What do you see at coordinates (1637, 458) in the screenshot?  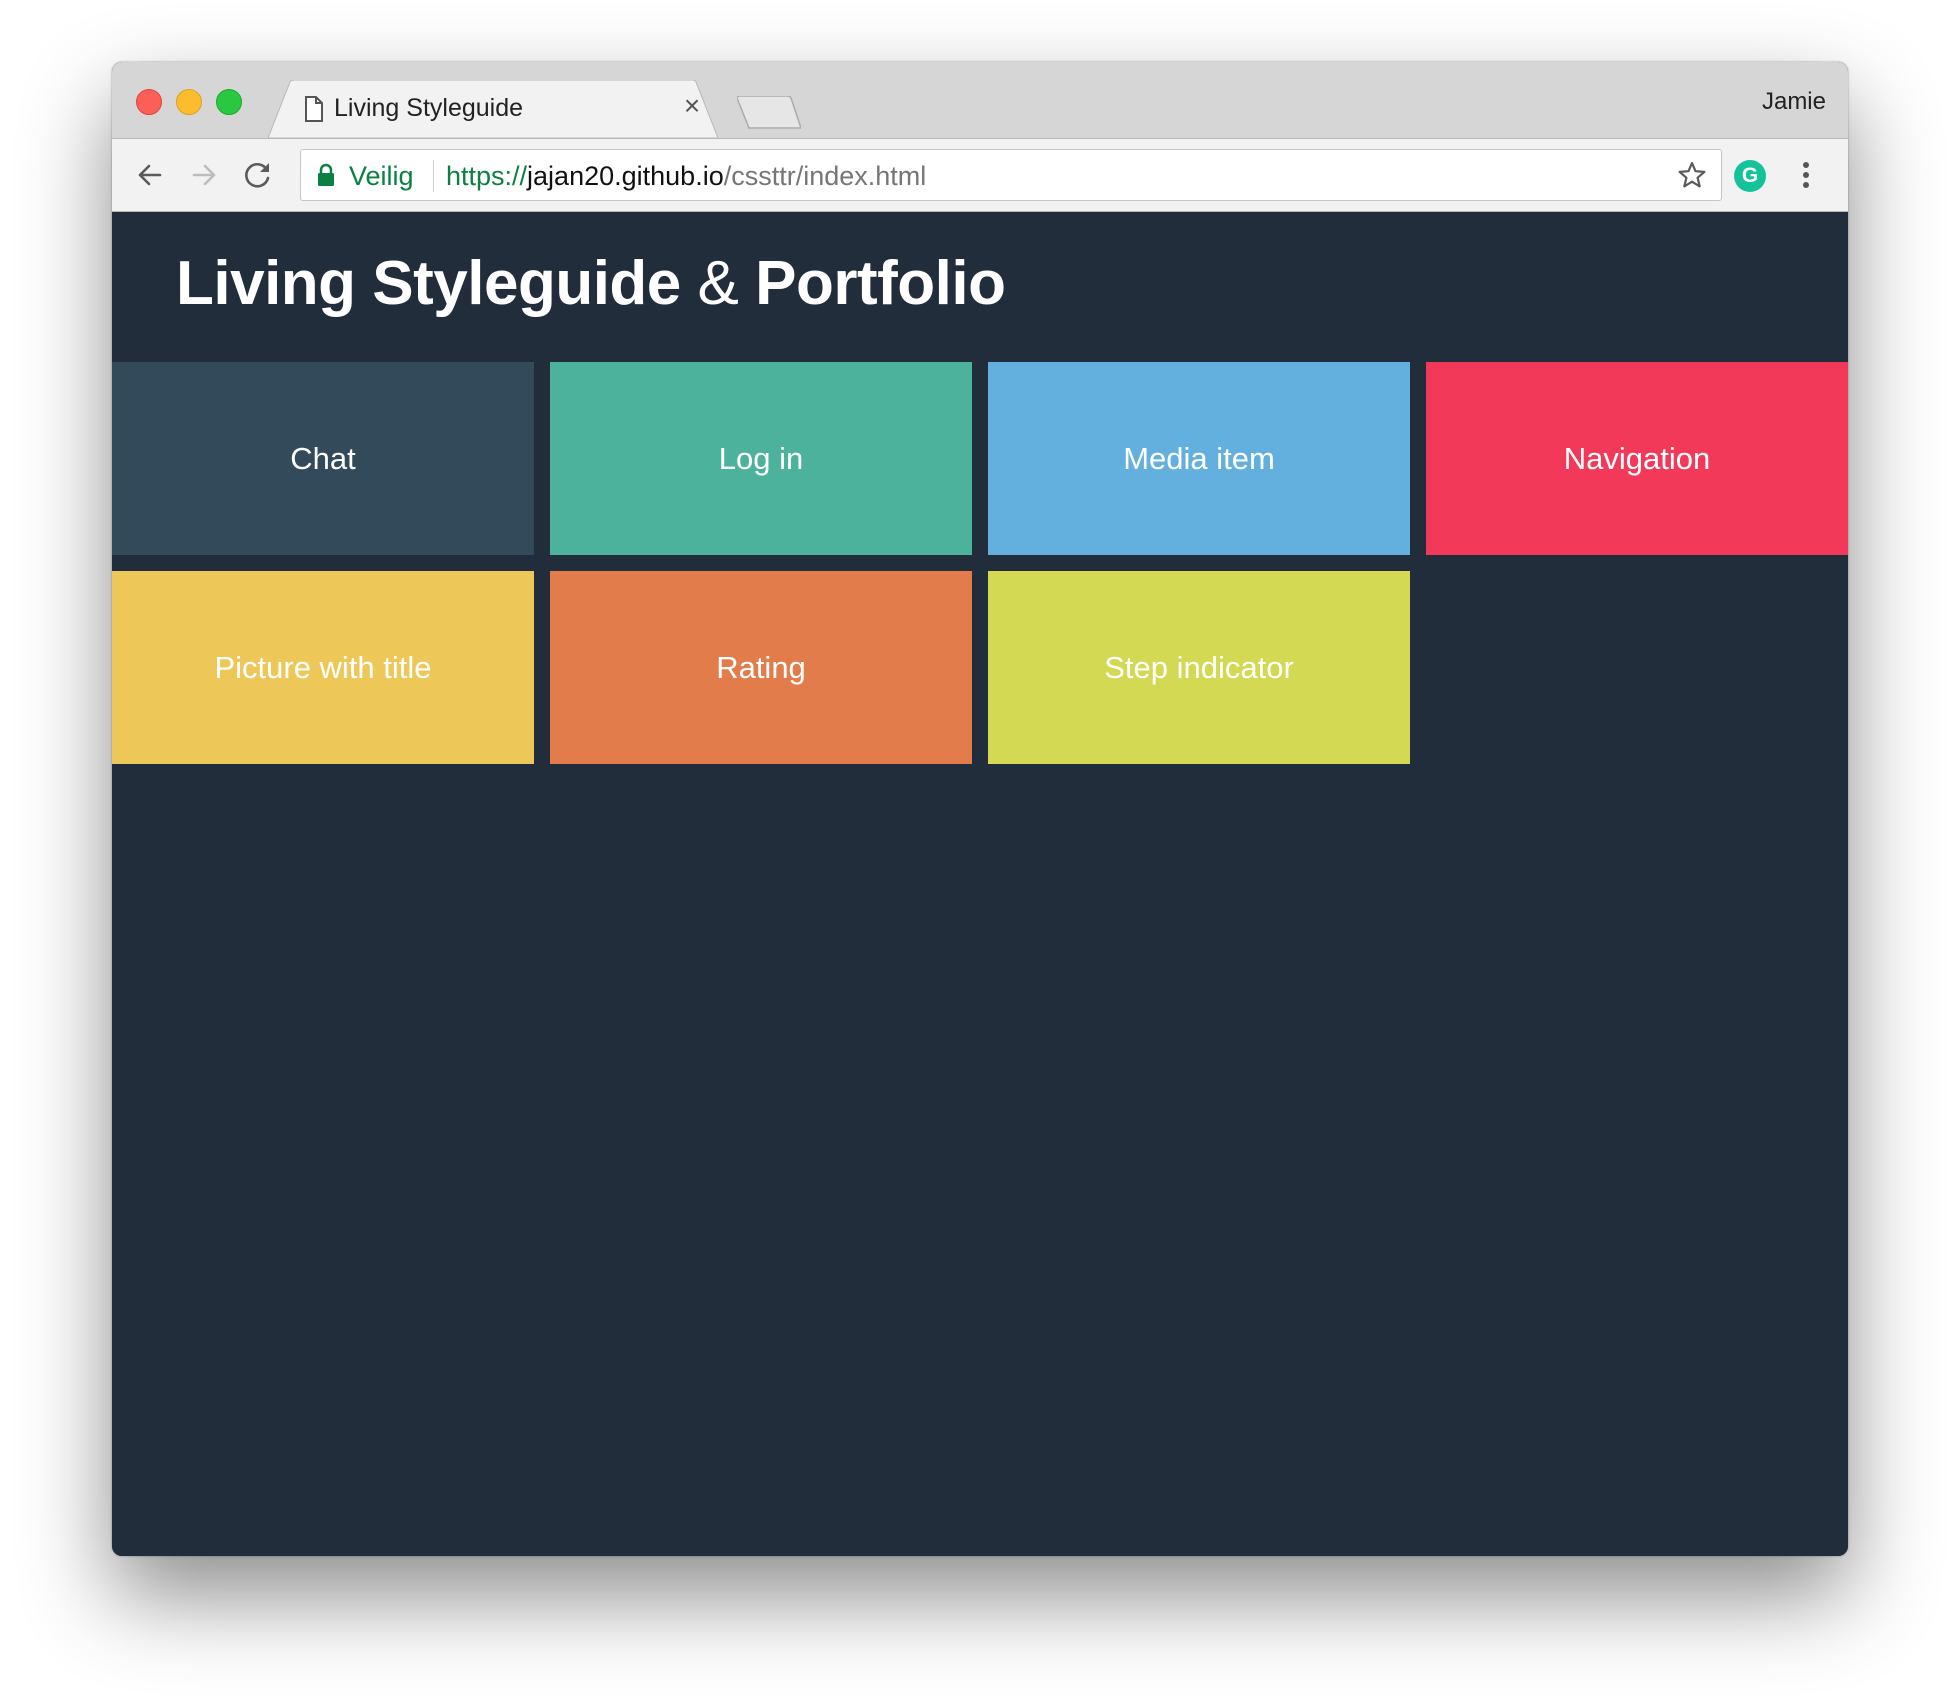 I see `tile-navigation: Navigation` at bounding box center [1637, 458].